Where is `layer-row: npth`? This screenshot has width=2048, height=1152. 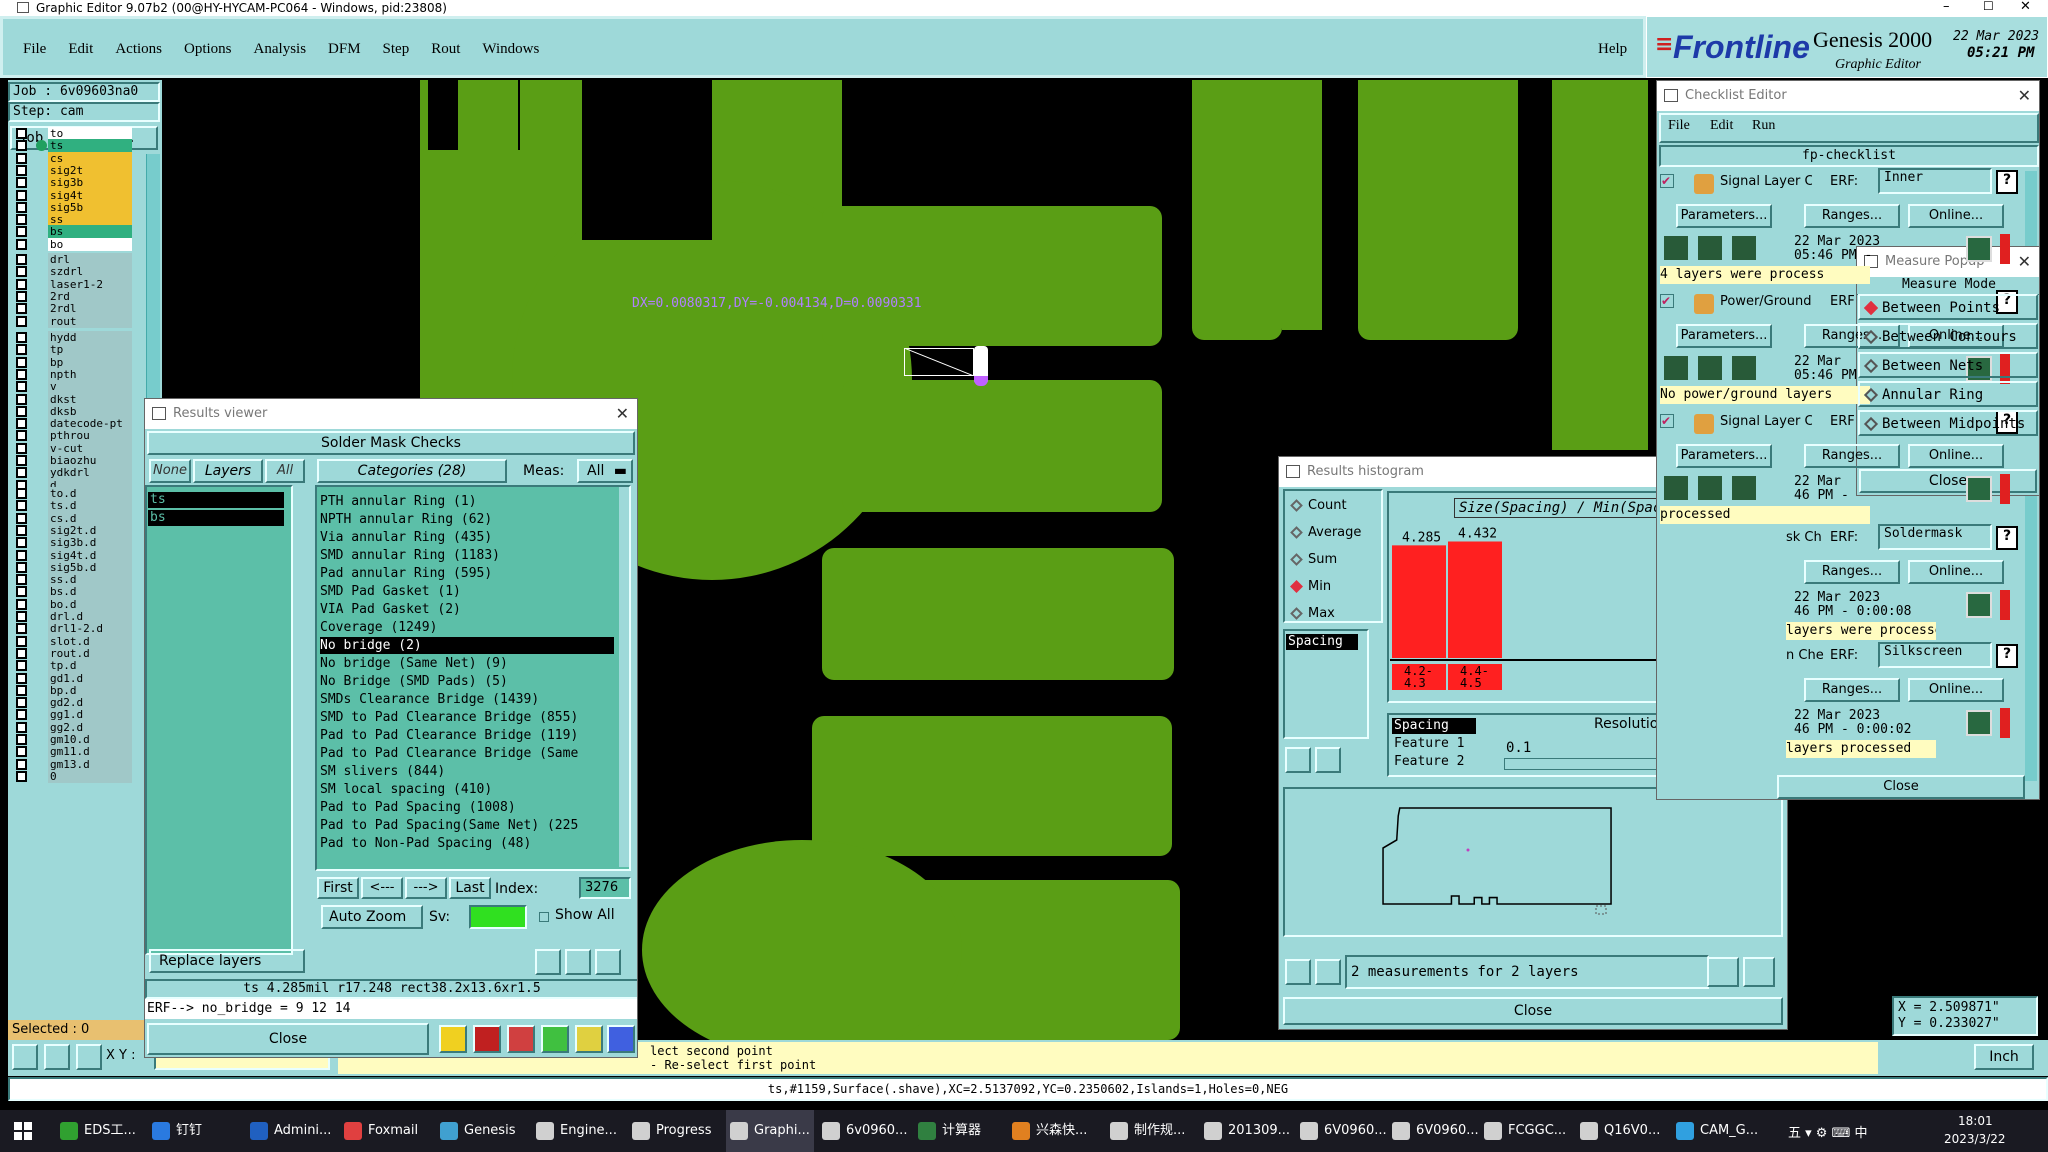
layer-row: npth is located at coordinates (73, 374).